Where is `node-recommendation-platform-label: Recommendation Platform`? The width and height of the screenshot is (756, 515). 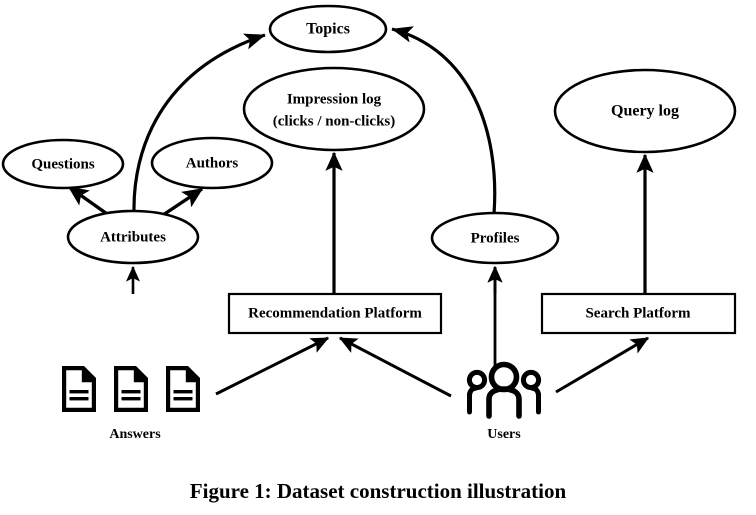 node-recommendation-platform-label: Recommendation Platform is located at coordinates (335, 313).